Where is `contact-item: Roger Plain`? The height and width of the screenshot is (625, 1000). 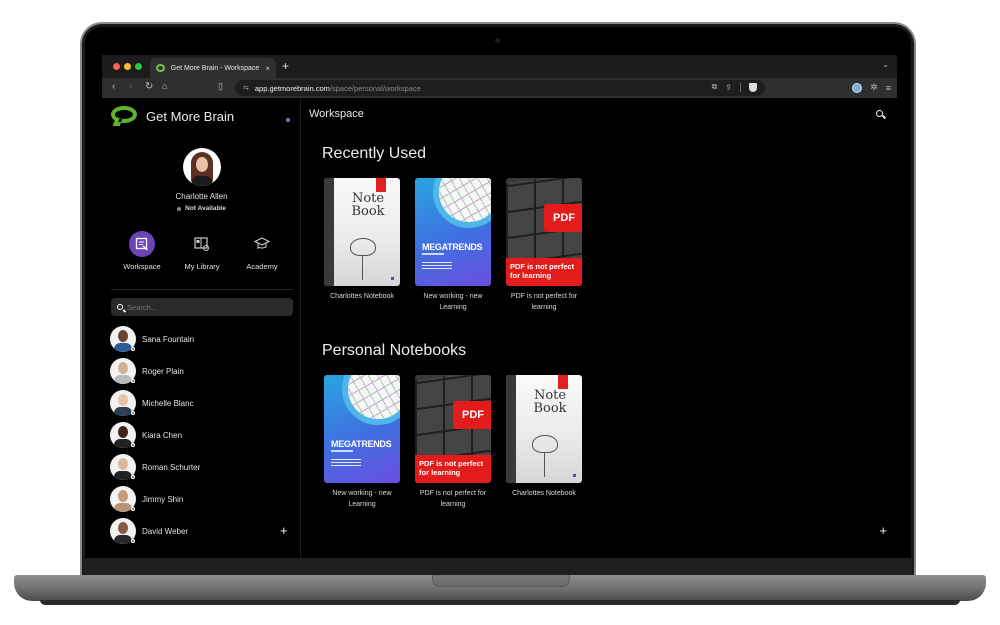 contact-item: Roger Plain is located at coordinates (202, 371).